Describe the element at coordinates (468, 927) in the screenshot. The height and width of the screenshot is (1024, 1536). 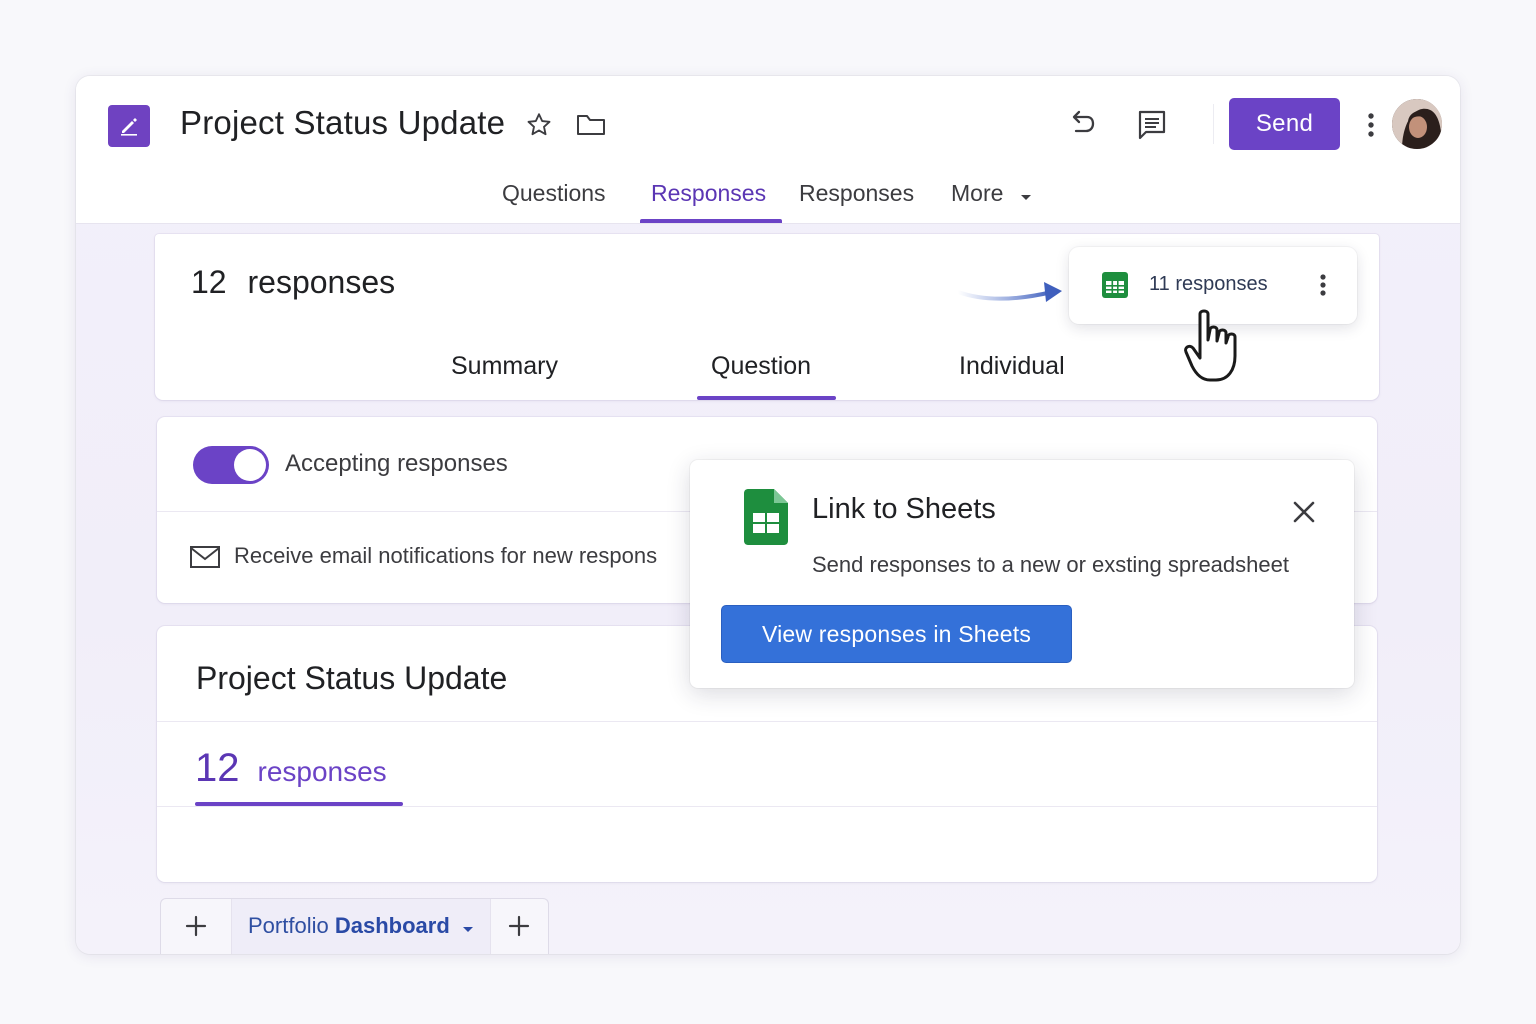
I see `sheet-tab-caret-icon` at that location.